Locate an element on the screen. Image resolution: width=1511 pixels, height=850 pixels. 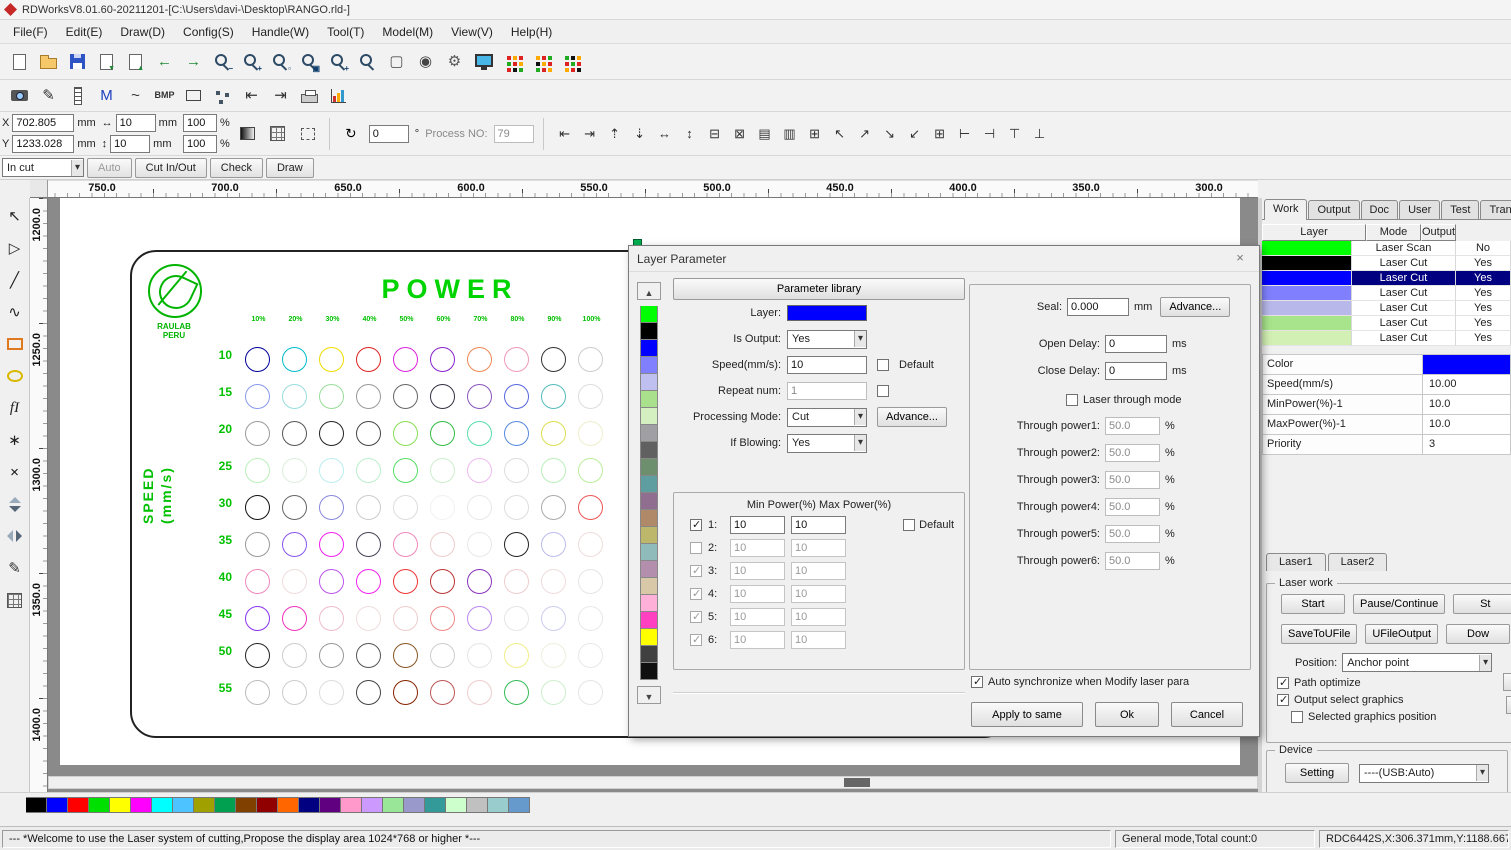
menu-handle: Handle(W) is located at coordinates (280, 32).